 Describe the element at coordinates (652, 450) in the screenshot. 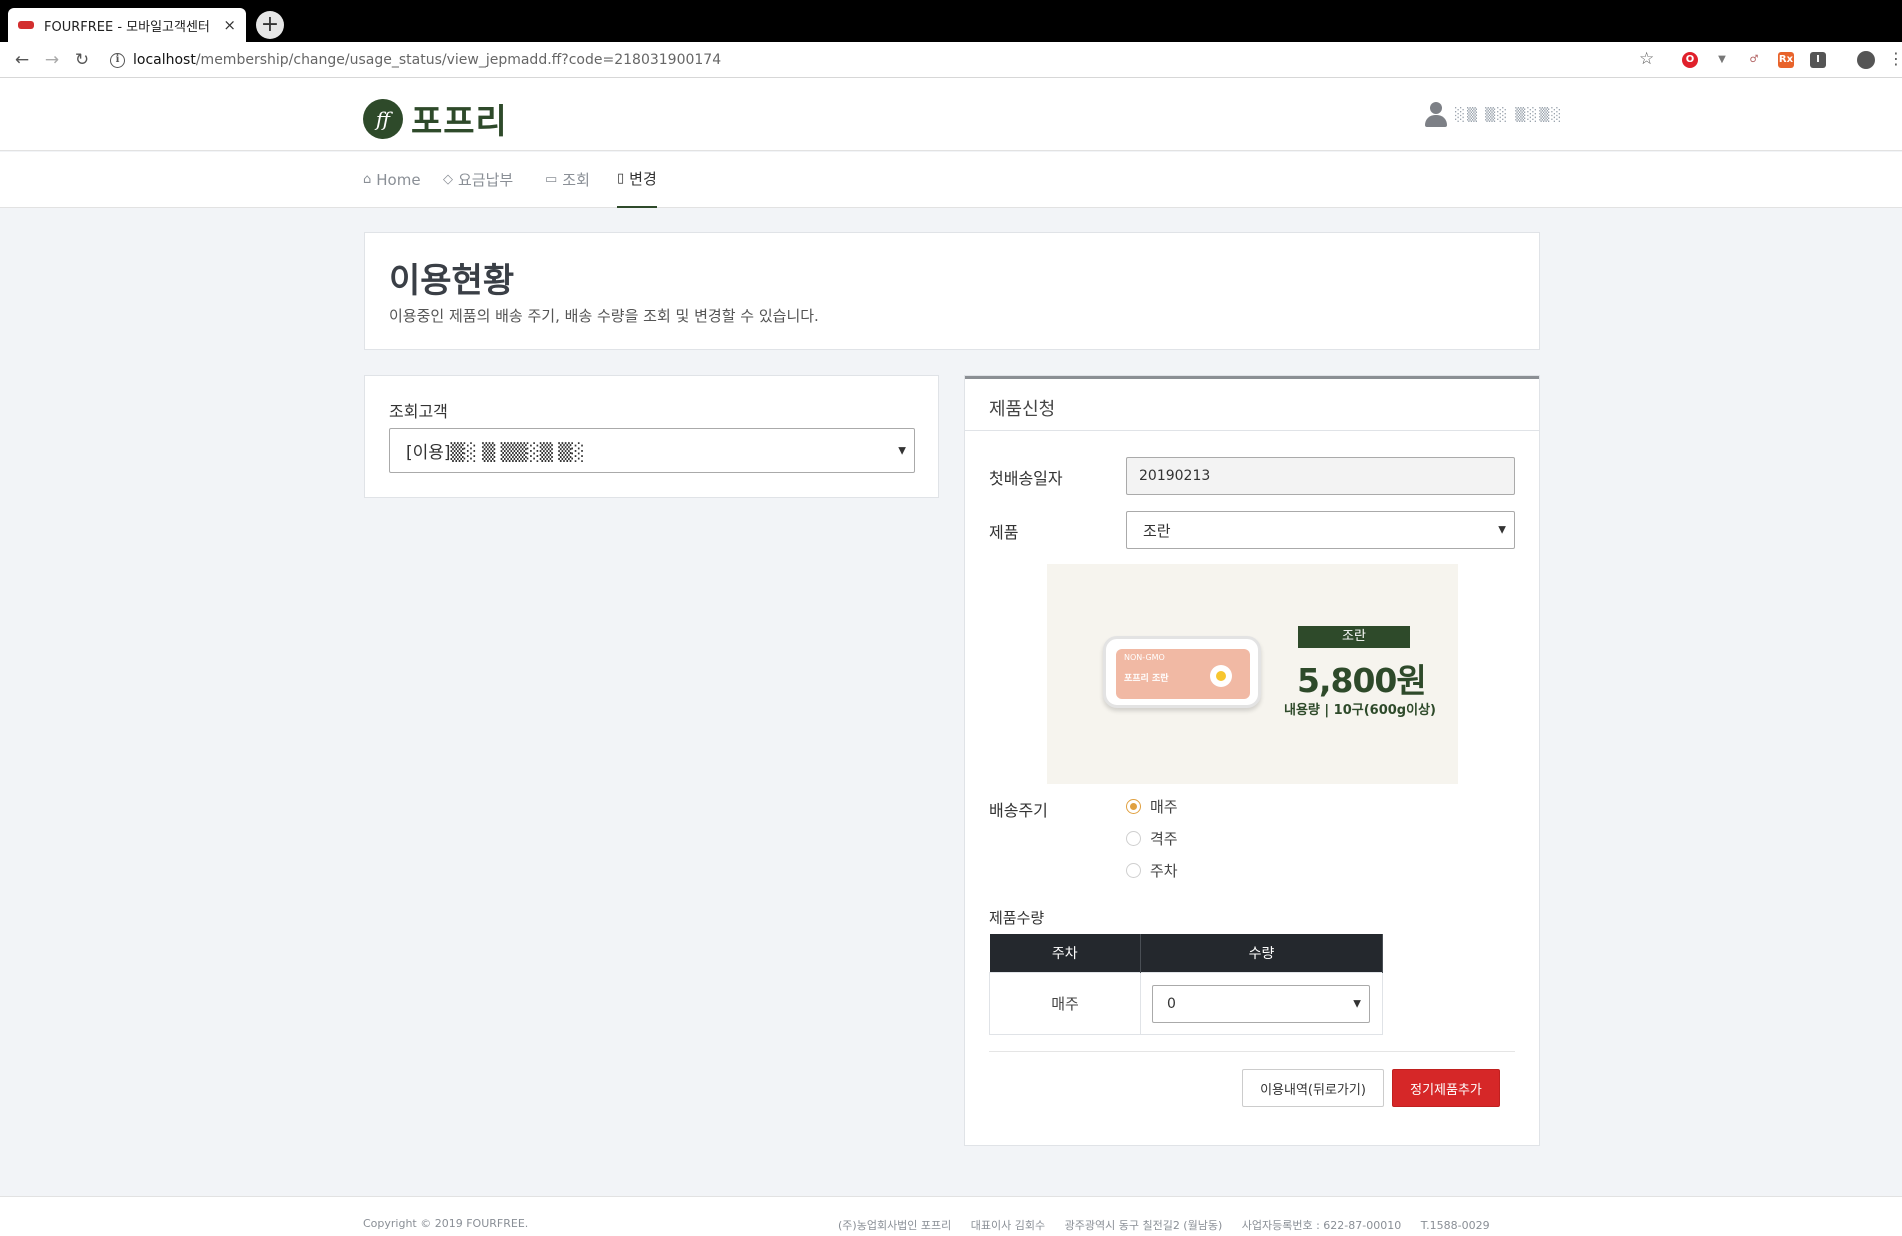

I see `customer-select: [이용]▒░ ▒ ▒▒░▒ ▒░ ▼` at that location.